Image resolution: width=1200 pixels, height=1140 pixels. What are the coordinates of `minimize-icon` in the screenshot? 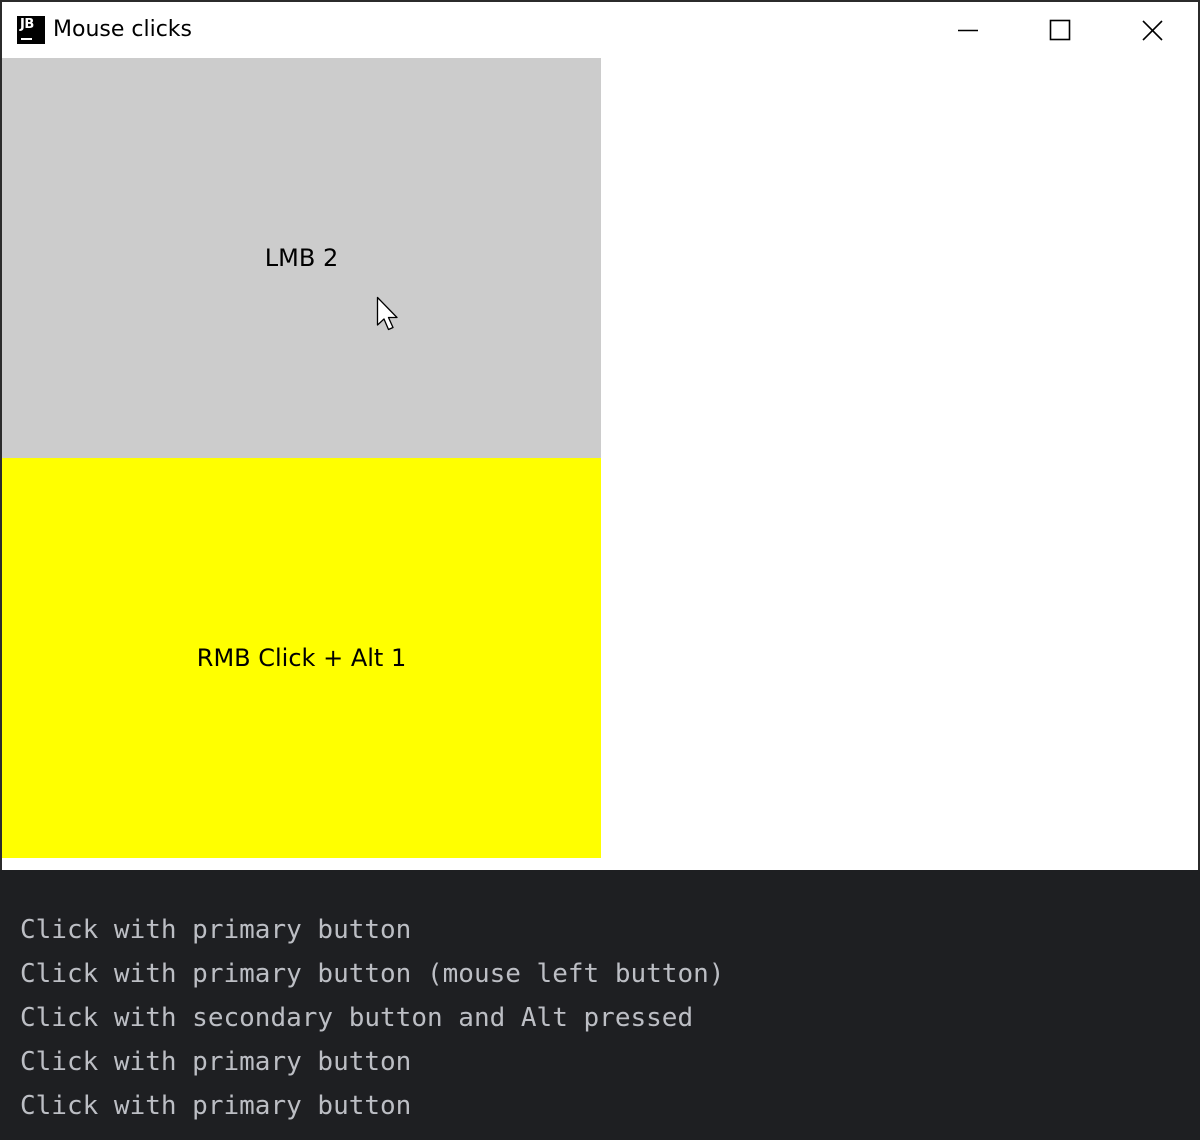 It's located at (968, 30).